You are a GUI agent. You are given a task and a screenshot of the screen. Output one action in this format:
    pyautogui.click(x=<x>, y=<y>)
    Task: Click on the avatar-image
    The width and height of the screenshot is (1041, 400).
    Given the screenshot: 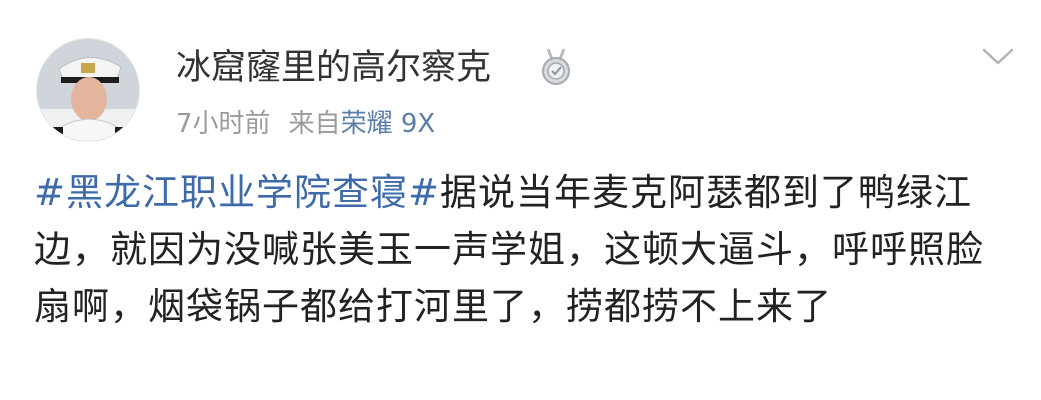 What is the action you would take?
    pyautogui.click(x=88, y=90)
    